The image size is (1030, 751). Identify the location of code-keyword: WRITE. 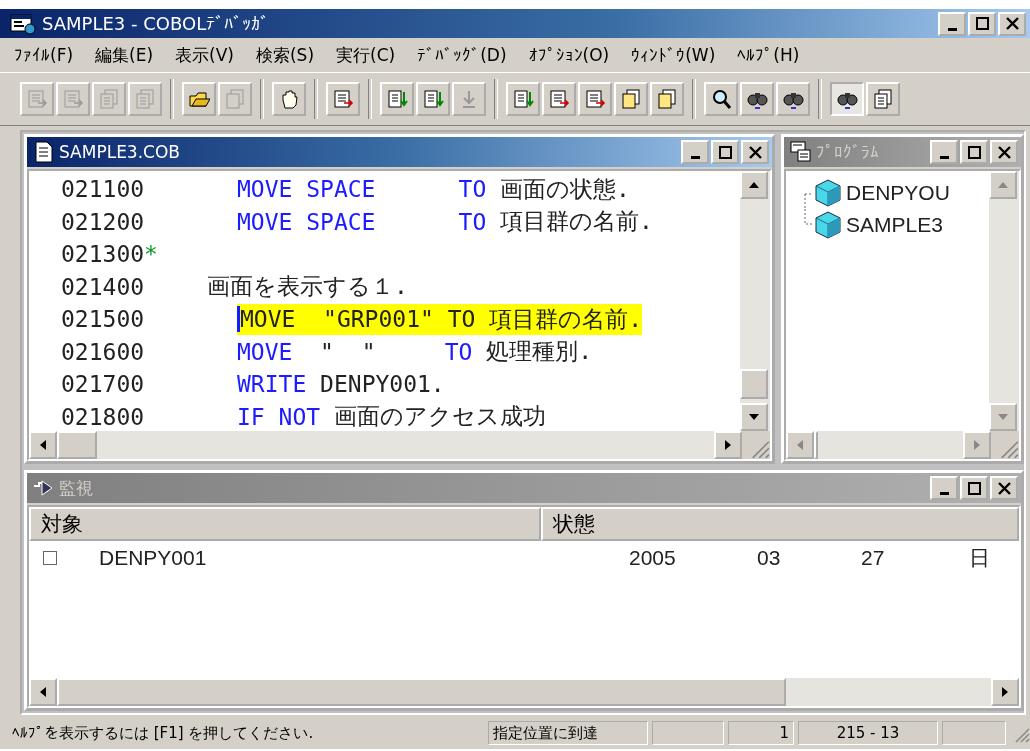
(272, 384).